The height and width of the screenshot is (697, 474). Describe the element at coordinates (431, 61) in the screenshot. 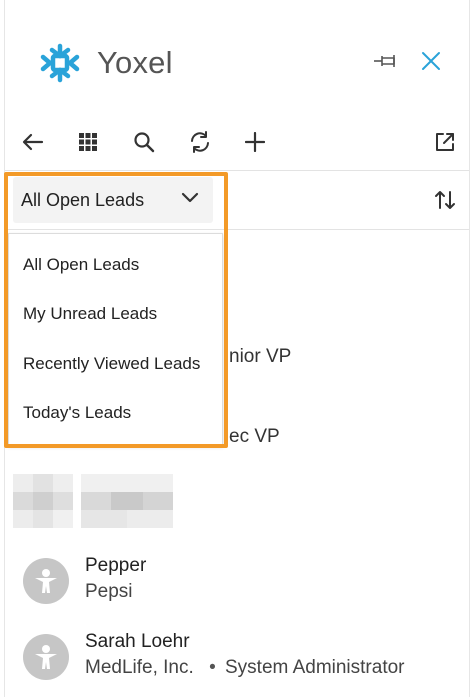

I see `close-icon` at that location.